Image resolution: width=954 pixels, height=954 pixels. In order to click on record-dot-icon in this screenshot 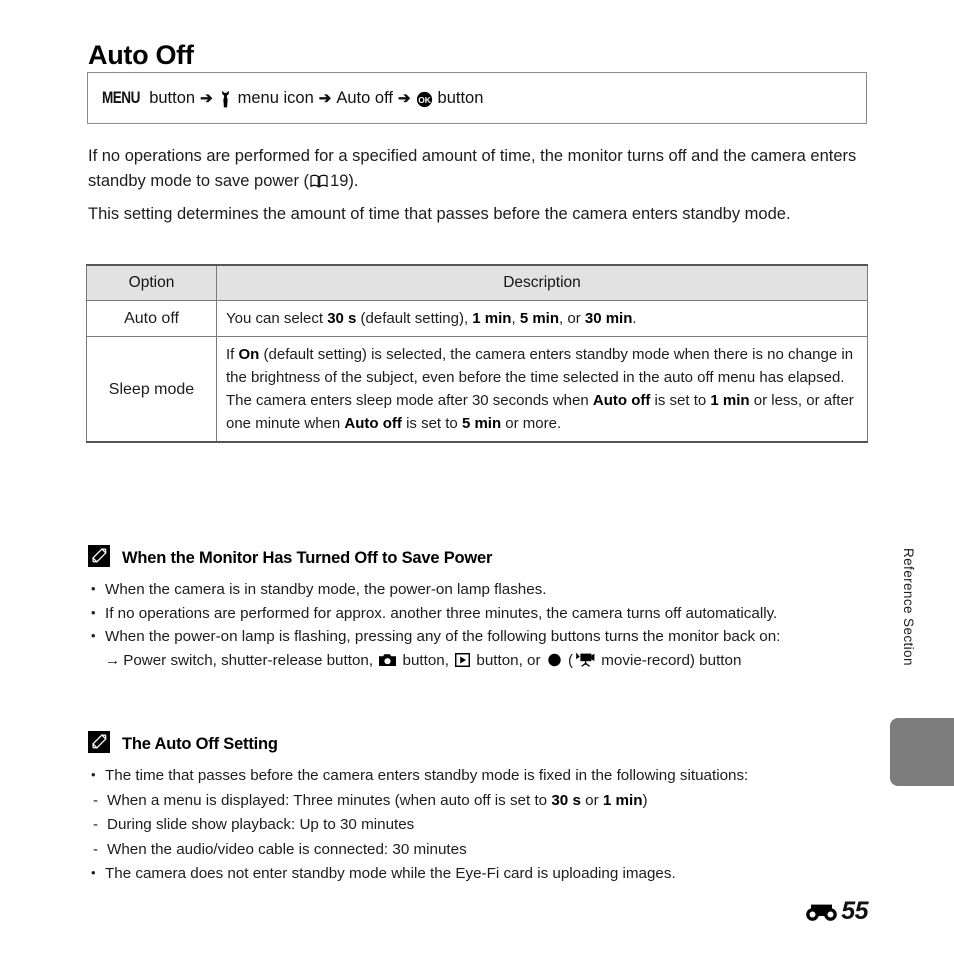, I will do `click(554, 663)`.